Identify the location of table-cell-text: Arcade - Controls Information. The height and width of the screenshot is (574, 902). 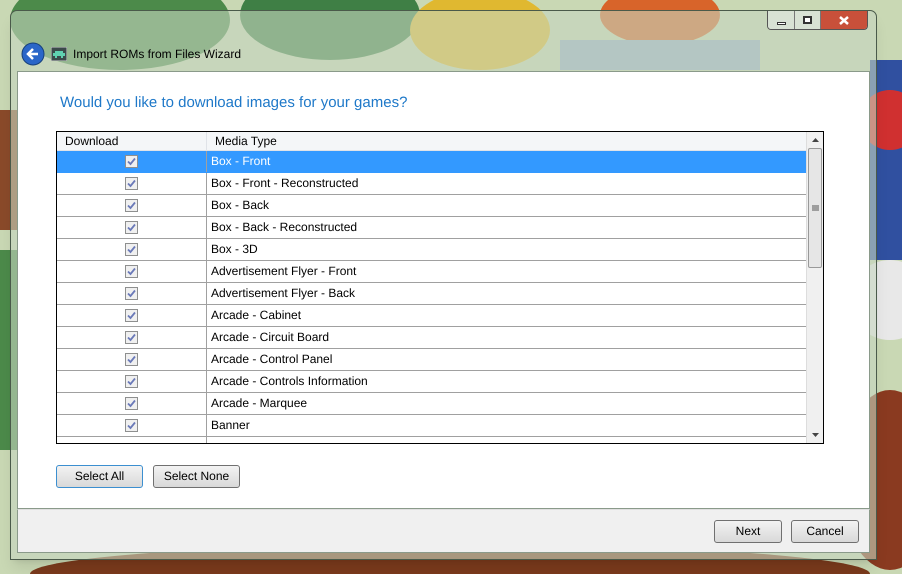
(289, 381).